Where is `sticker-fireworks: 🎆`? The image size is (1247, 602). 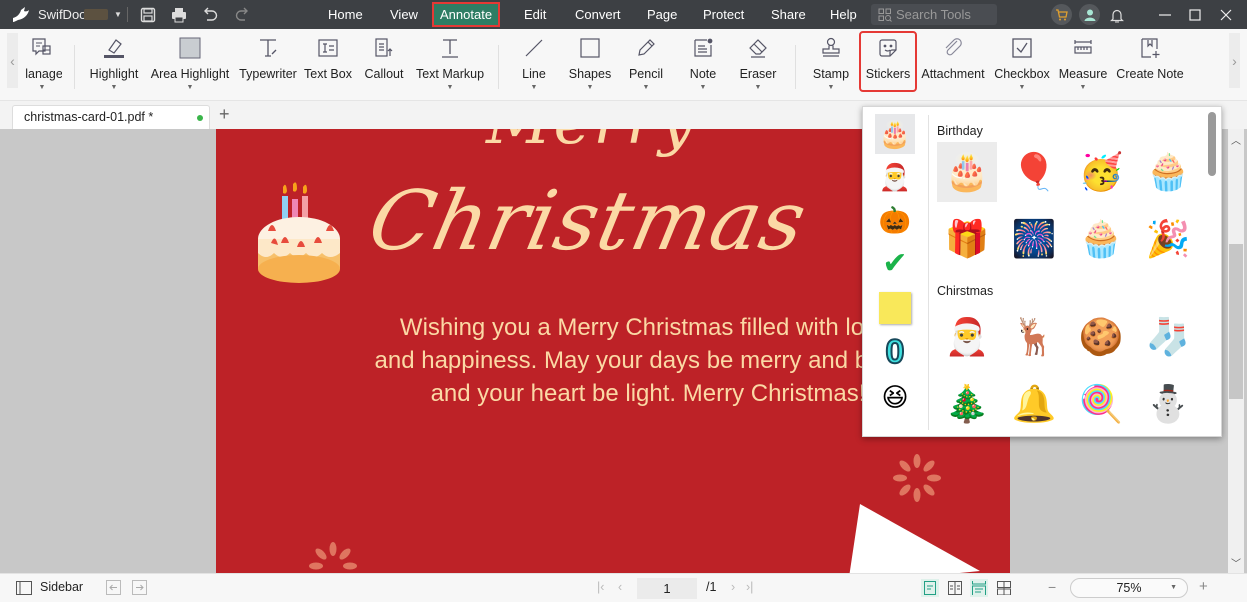
sticker-fireworks: 🎆 is located at coordinates (1034, 239).